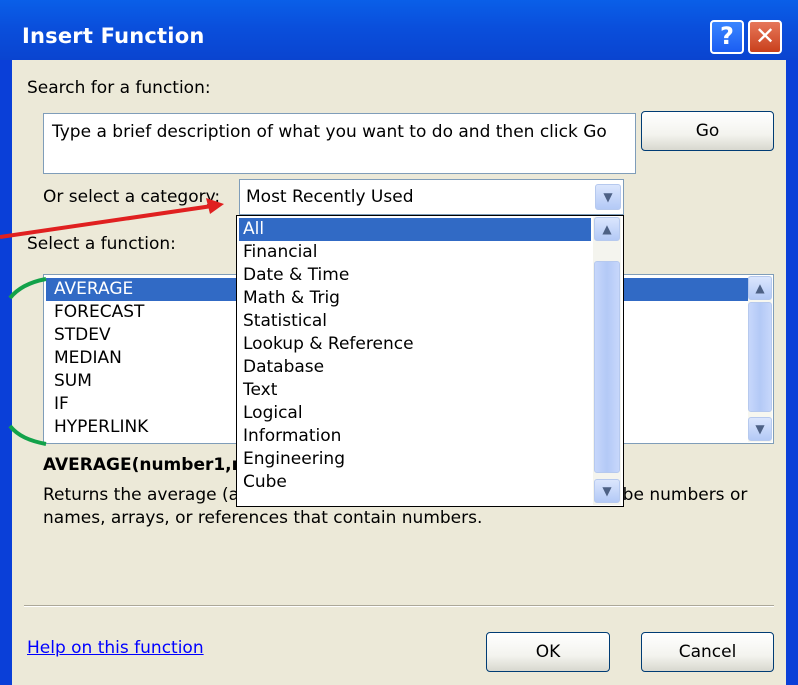  Describe the element at coordinates (27, 435) in the screenshot. I see `green-bracket-bottom` at that location.